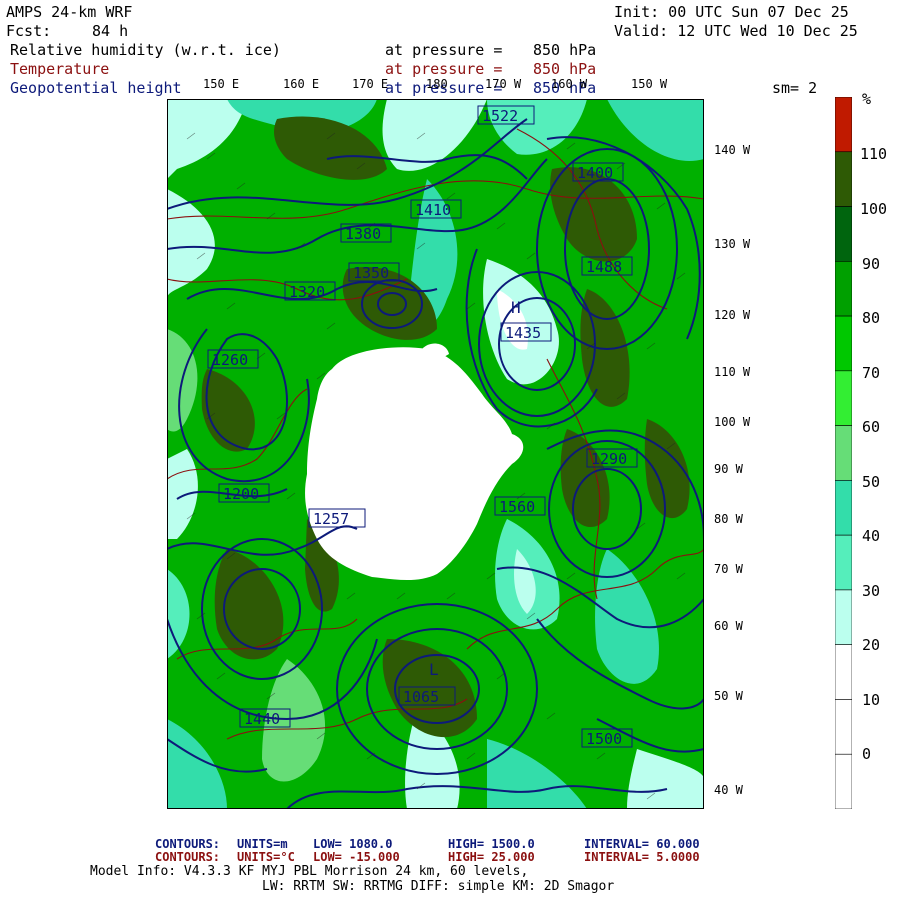 This screenshot has height=900, width=900. What do you see at coordinates (60, 69) in the screenshot?
I see `field-temp-name: Temperature` at bounding box center [60, 69].